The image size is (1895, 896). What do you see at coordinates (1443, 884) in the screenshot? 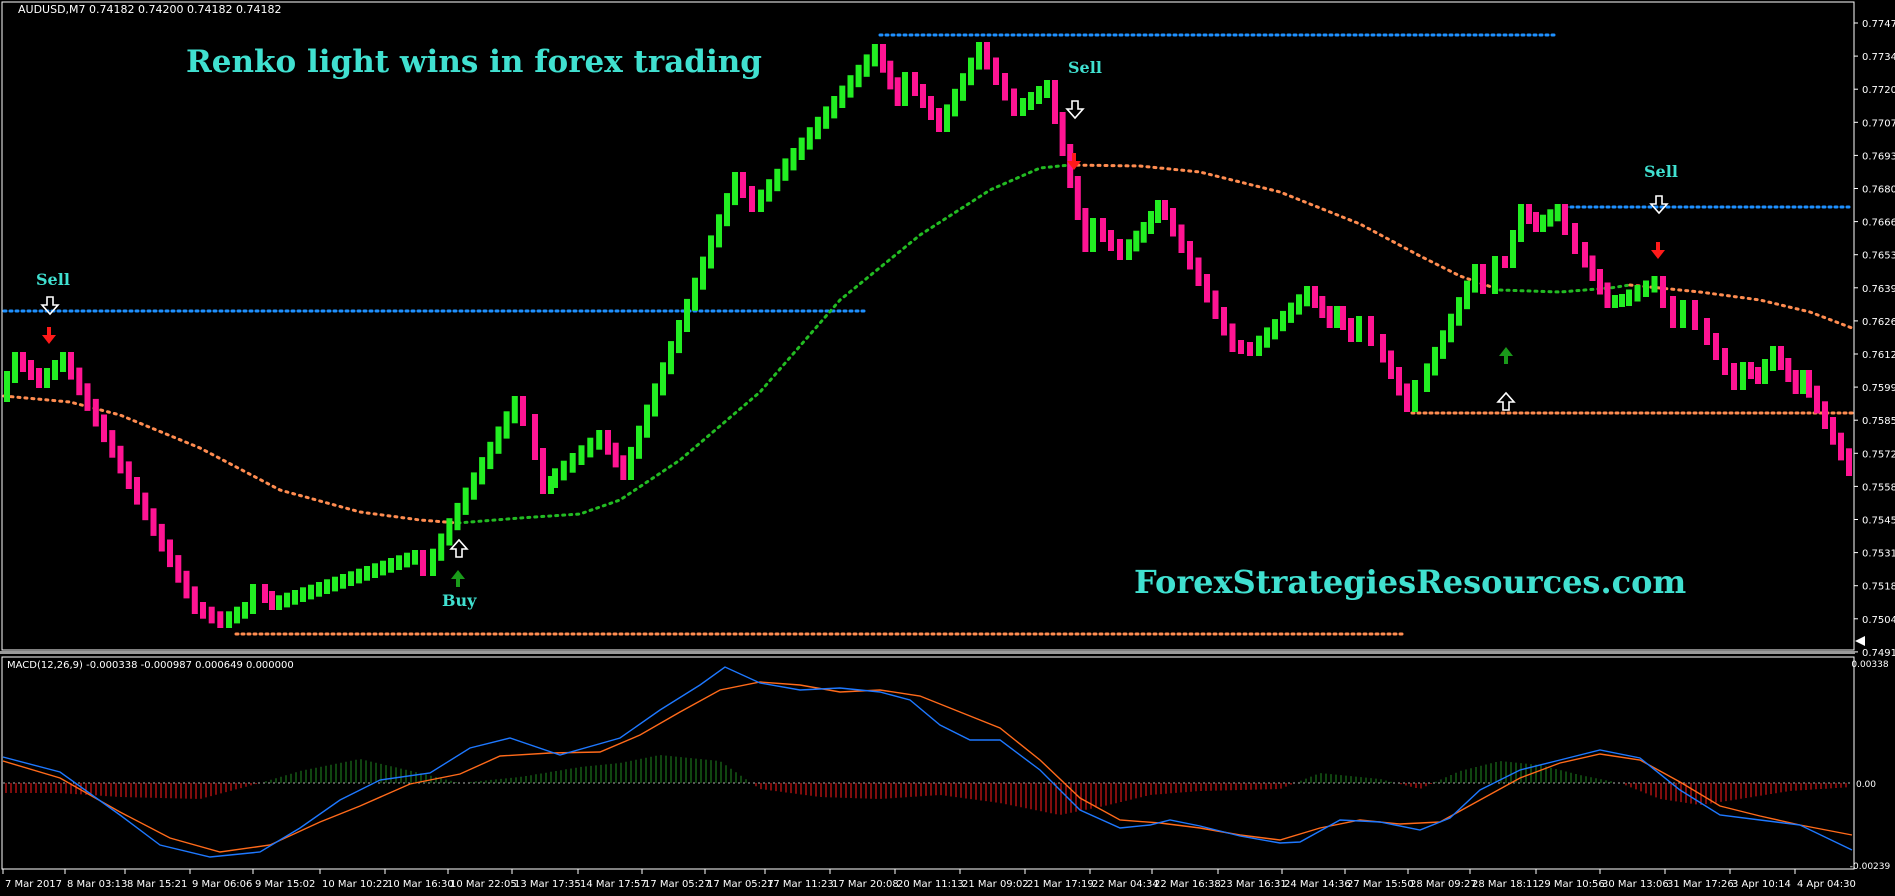
I see `time-tick-label: 28 Mar 09:27` at bounding box center [1443, 884].